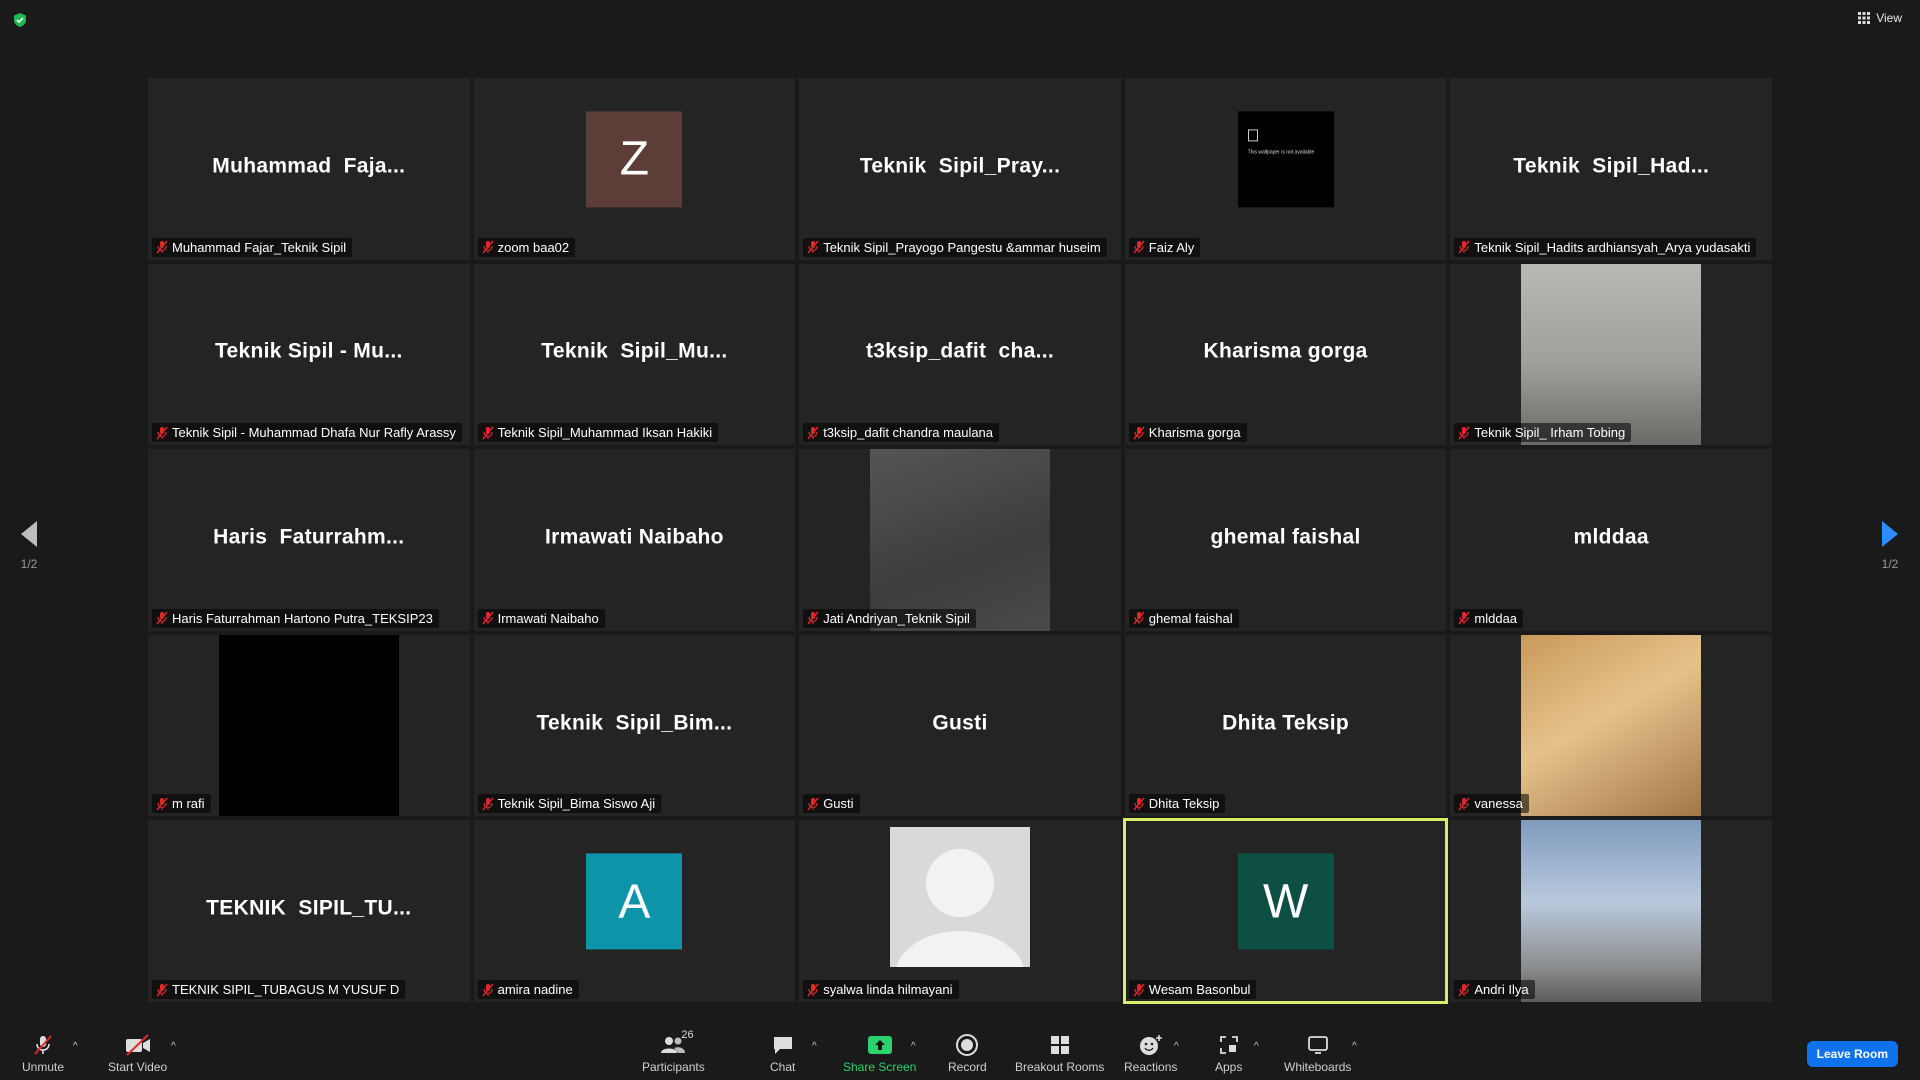 This screenshot has width=1920, height=1080. I want to click on record-button: Record, so click(967, 1053).